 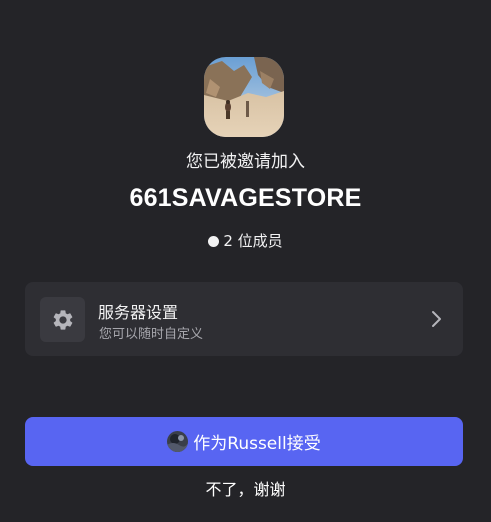 What do you see at coordinates (245, 198) in the screenshot?
I see `server-name: 661SAVAGESTORE` at bounding box center [245, 198].